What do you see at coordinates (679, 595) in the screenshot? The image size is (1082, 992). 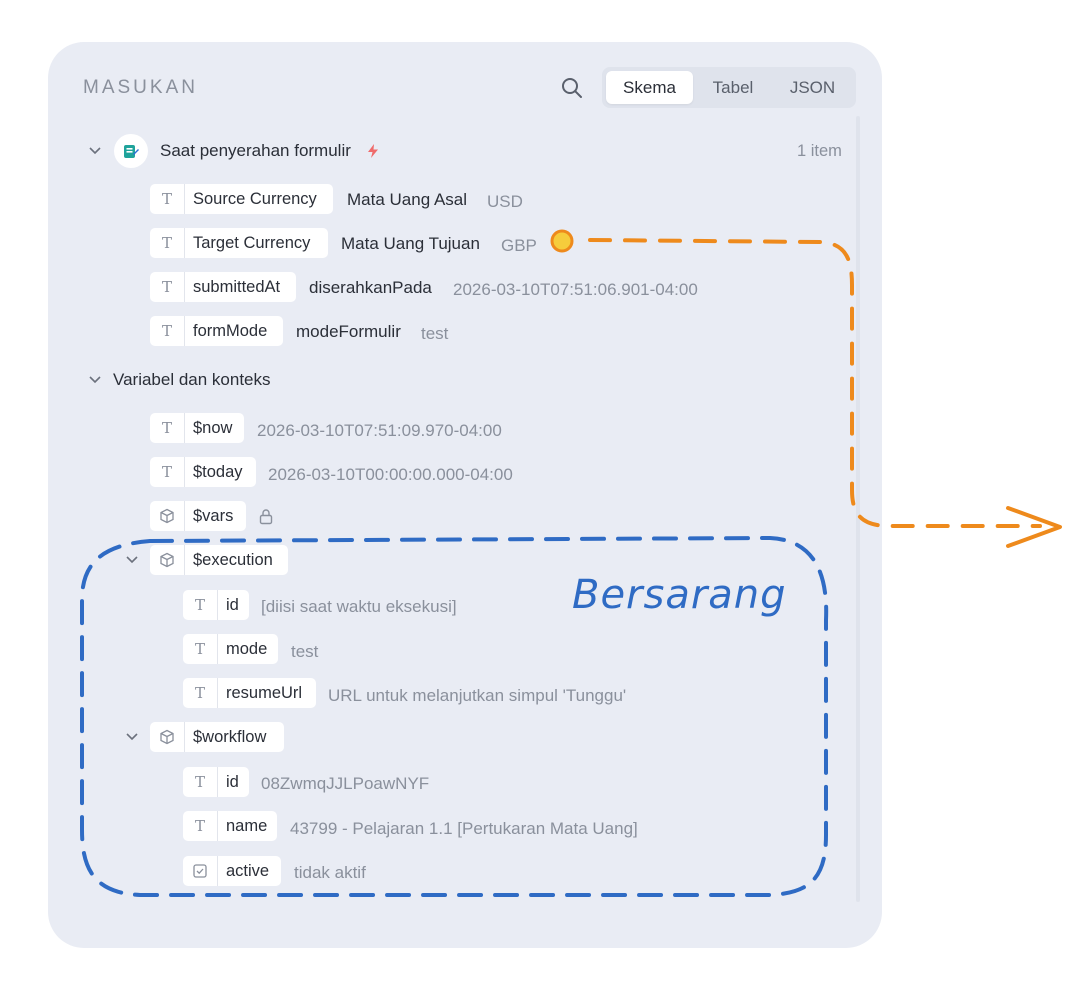 I see `nested-annotation-label: Bersarang` at bounding box center [679, 595].